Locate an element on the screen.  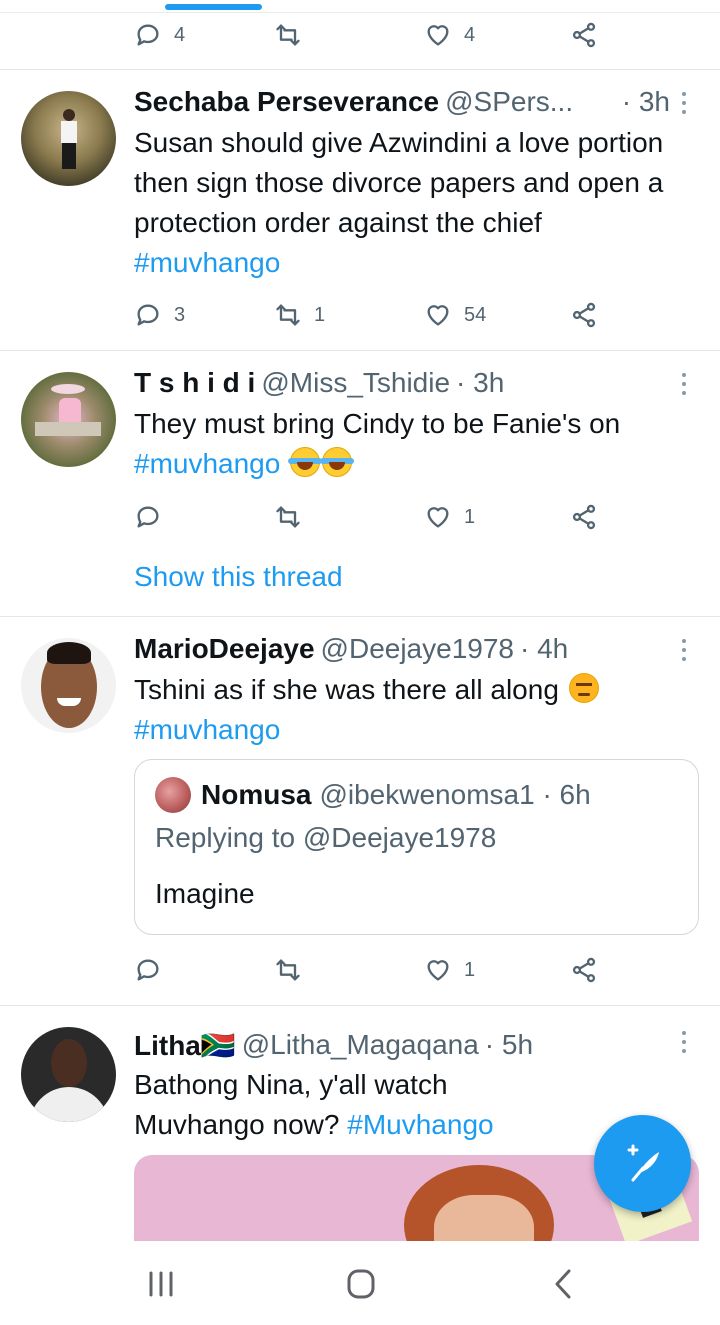
tweet-header: T s h i d i @Miss_Tshidie · 3h is located at coordinates (402, 383).